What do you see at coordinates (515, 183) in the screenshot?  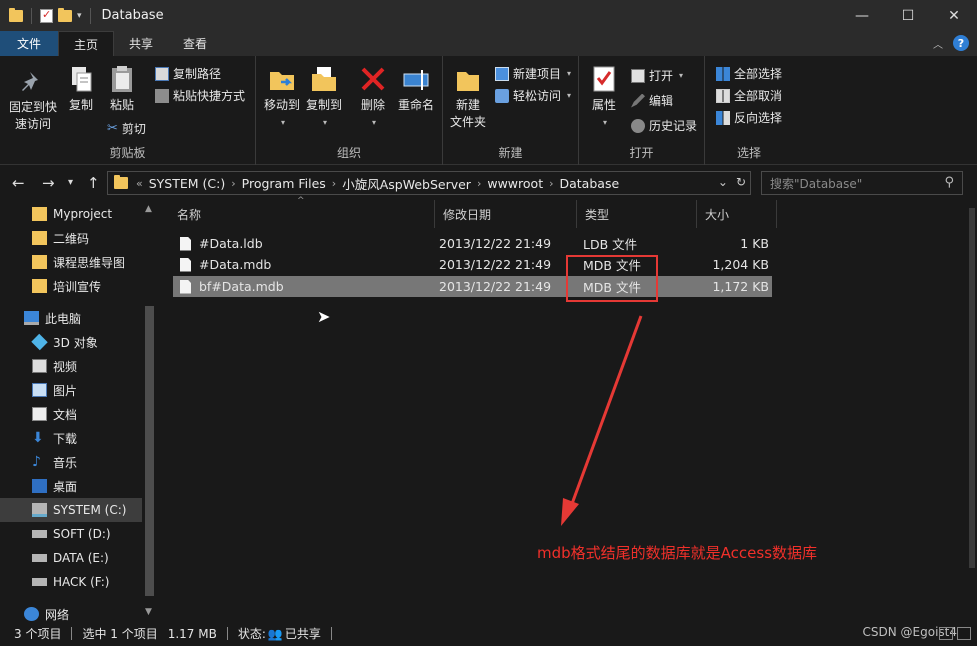 I see `breadcrumb-wwwroot: wwwroot` at bounding box center [515, 183].